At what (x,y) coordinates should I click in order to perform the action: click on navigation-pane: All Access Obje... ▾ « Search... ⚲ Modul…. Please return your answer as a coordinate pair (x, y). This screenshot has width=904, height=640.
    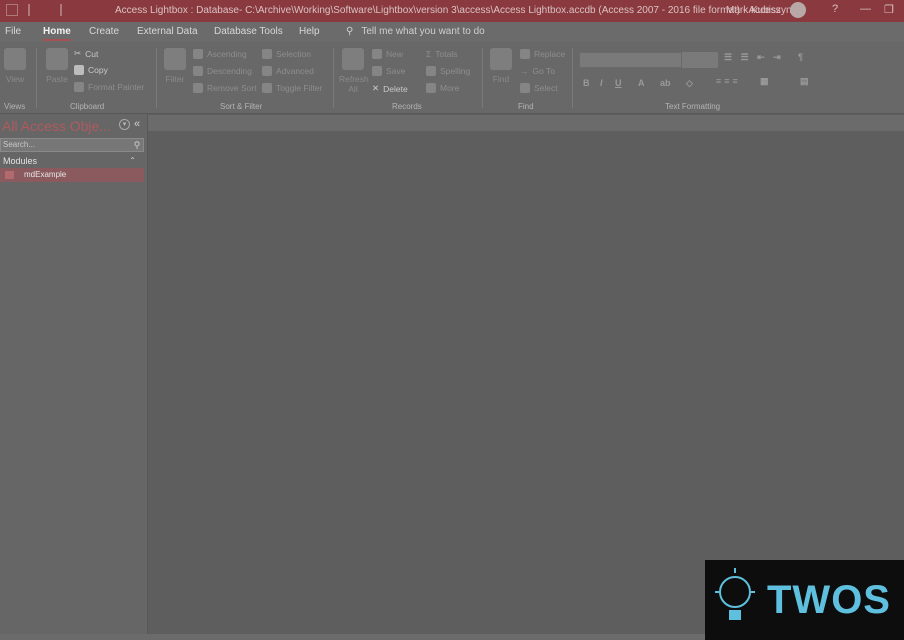
    Looking at the image, I should click on (74, 374).